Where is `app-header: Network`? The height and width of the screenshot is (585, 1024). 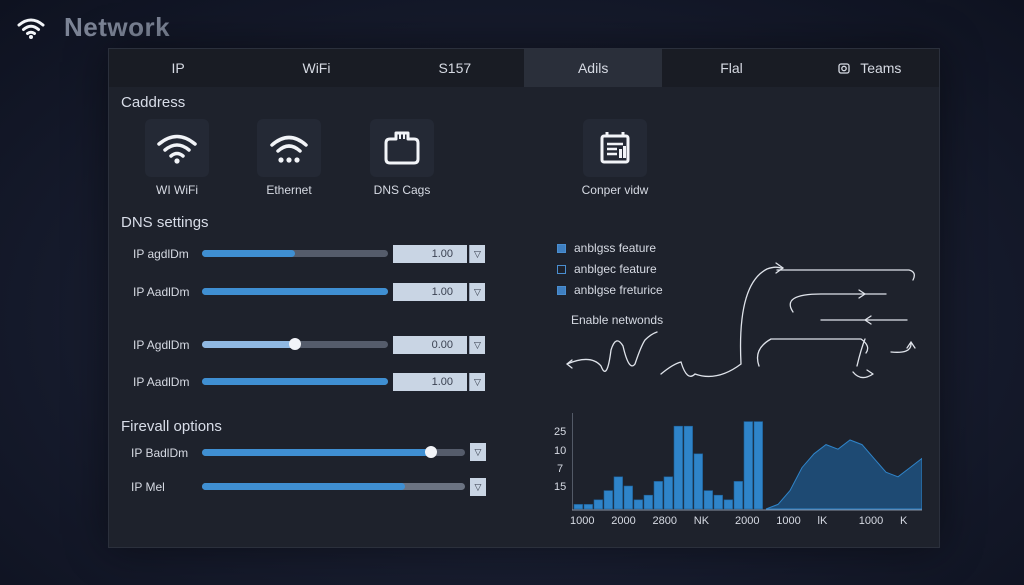
app-header: Network is located at coordinates (93, 27).